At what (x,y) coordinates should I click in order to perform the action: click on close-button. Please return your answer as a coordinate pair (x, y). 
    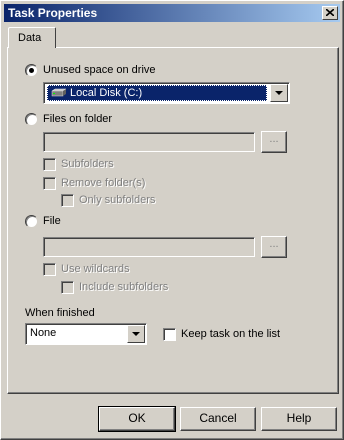
    Looking at the image, I should click on (330, 13).